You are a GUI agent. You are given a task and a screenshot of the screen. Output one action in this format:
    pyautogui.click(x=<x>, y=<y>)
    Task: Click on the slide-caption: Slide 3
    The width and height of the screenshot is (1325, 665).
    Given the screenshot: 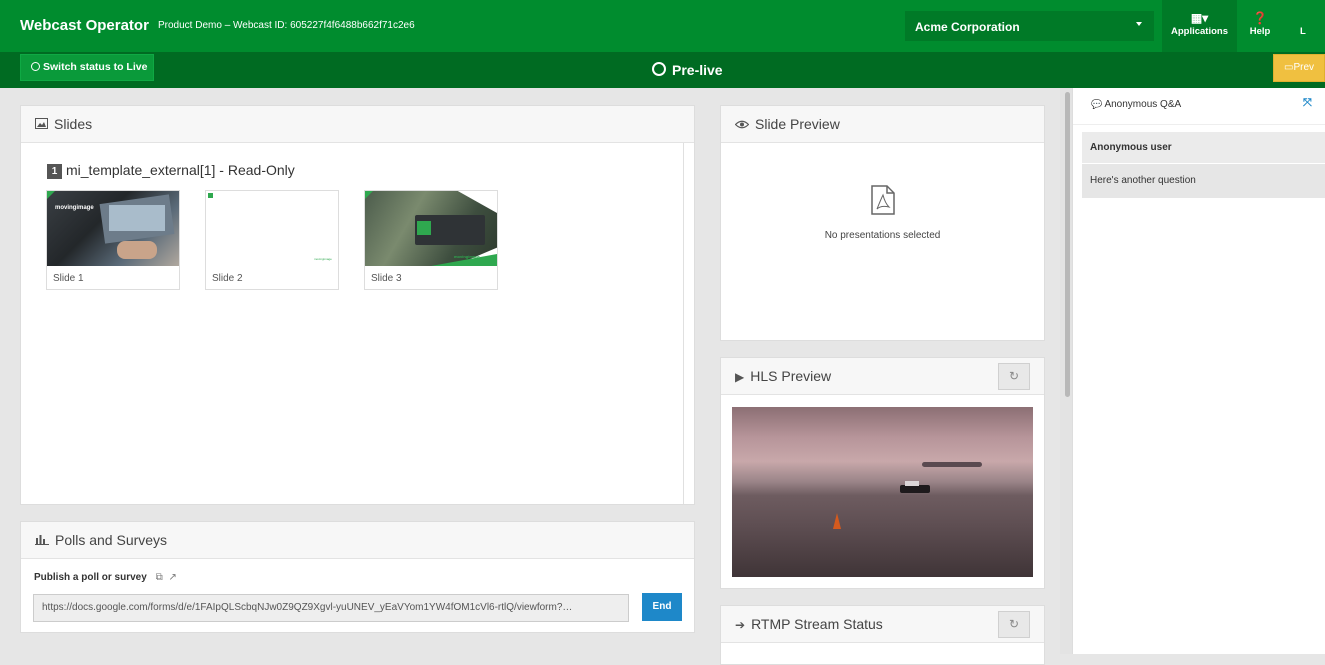 What is the action you would take?
    pyautogui.click(x=386, y=278)
    